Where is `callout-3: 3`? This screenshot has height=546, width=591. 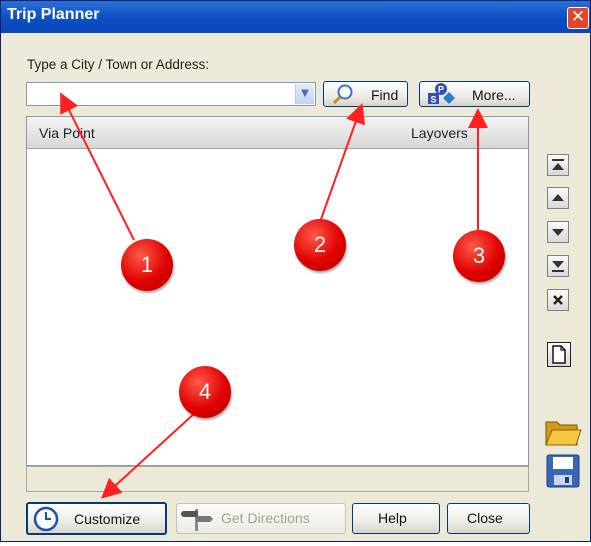
callout-3: 3 is located at coordinates (479, 256).